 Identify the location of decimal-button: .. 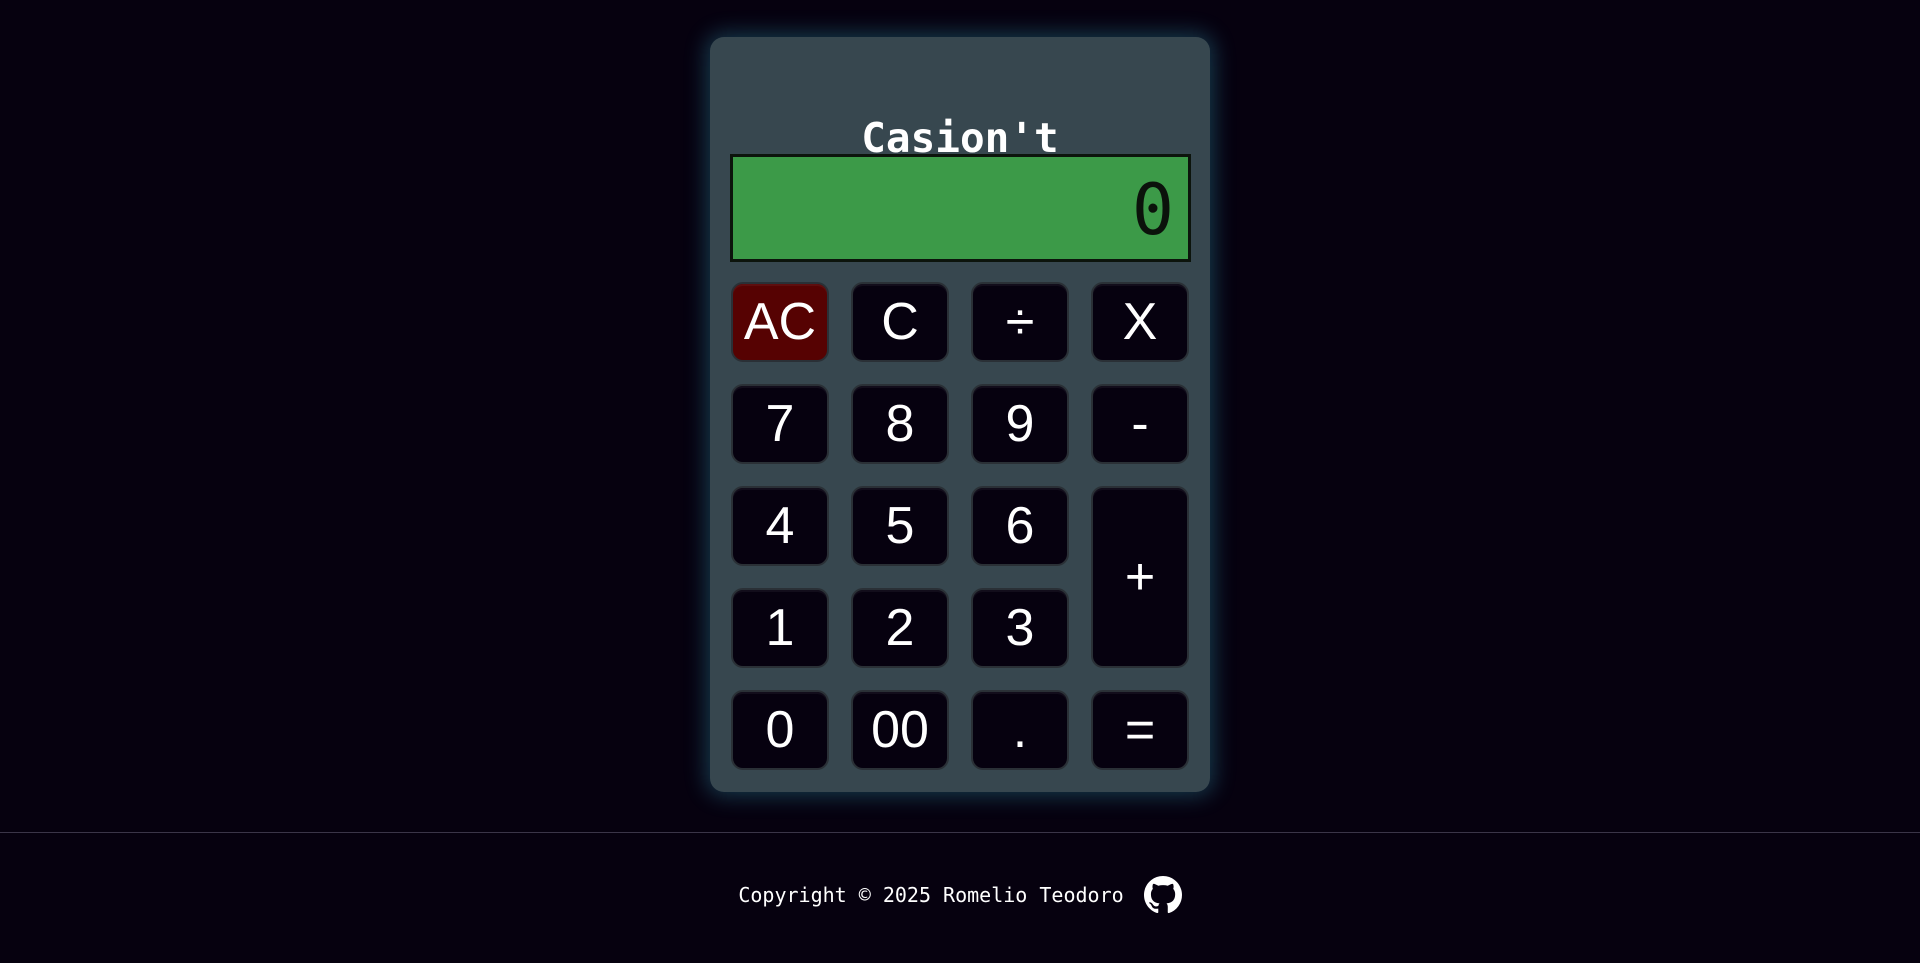
(1020, 730).